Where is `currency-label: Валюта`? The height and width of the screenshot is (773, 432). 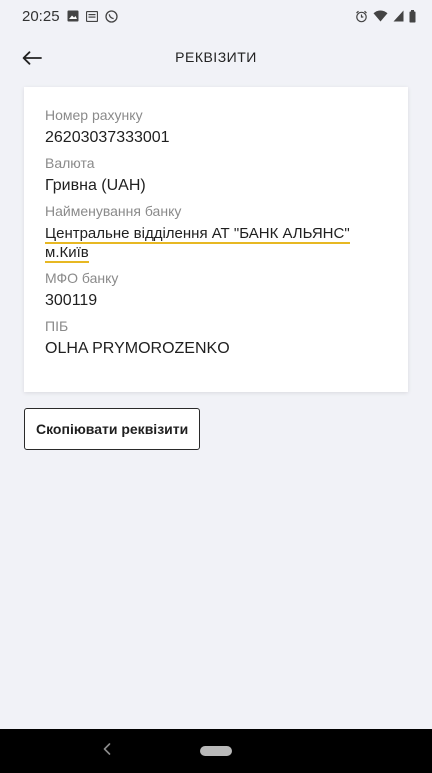 currency-label: Валюта is located at coordinates (70, 163).